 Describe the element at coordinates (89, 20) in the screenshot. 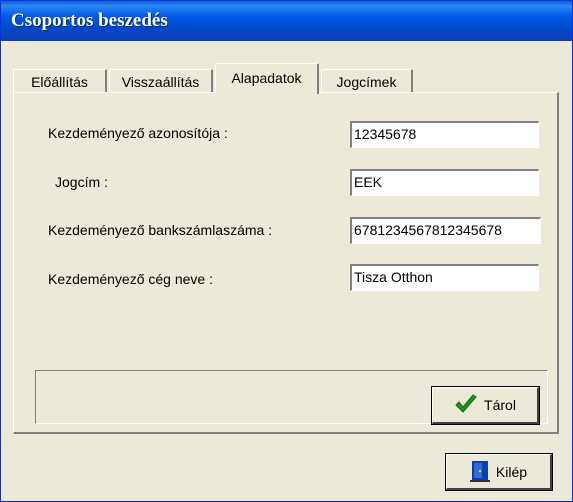

I see `window-title: Csoportos beszedés` at that location.